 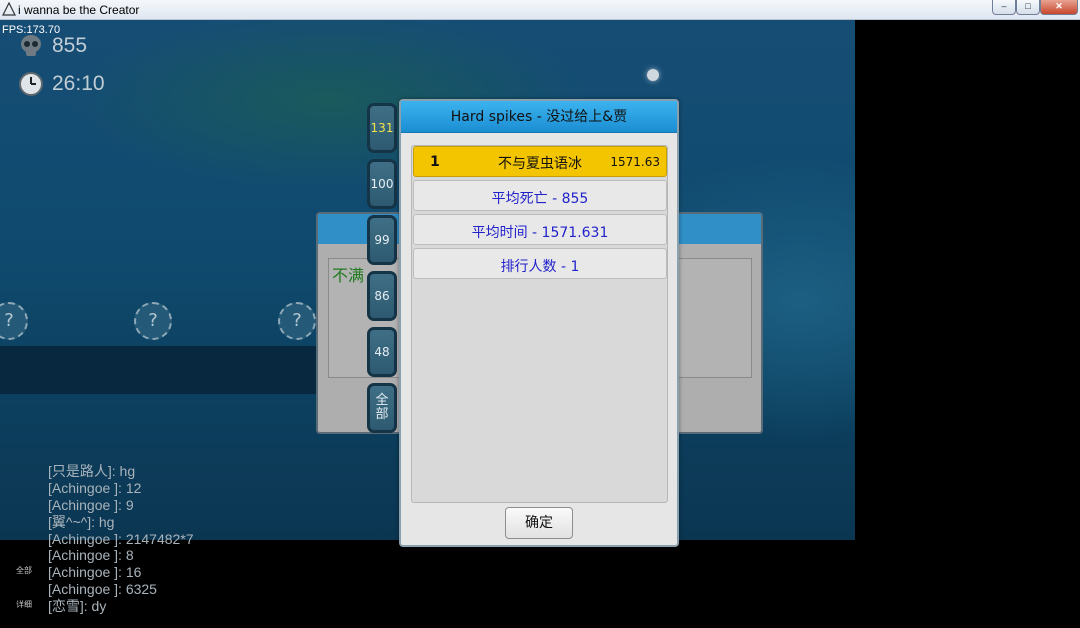 I want to click on stat-row-rank-count: 排行人数 - 1, so click(x=540, y=263).